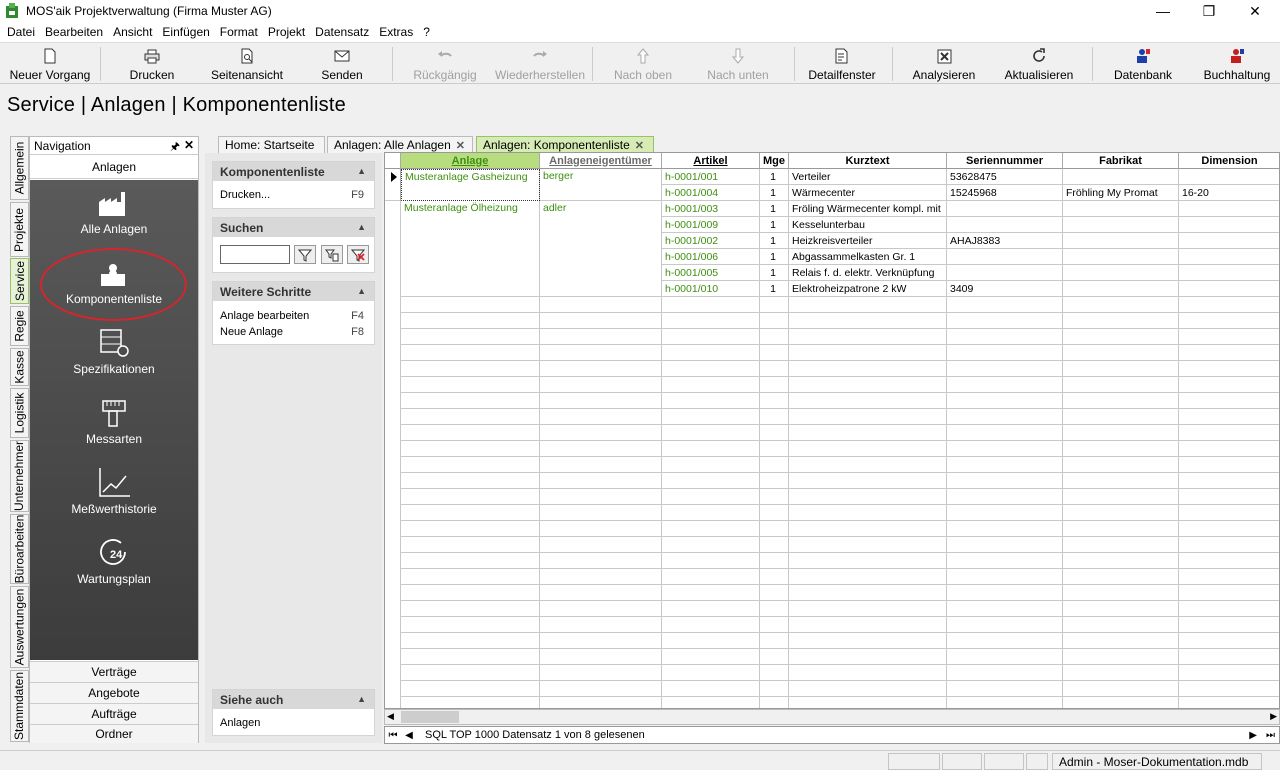 This screenshot has height=770, width=1280. Describe the element at coordinates (332, 254) in the screenshot. I see `filter-list-button` at that location.